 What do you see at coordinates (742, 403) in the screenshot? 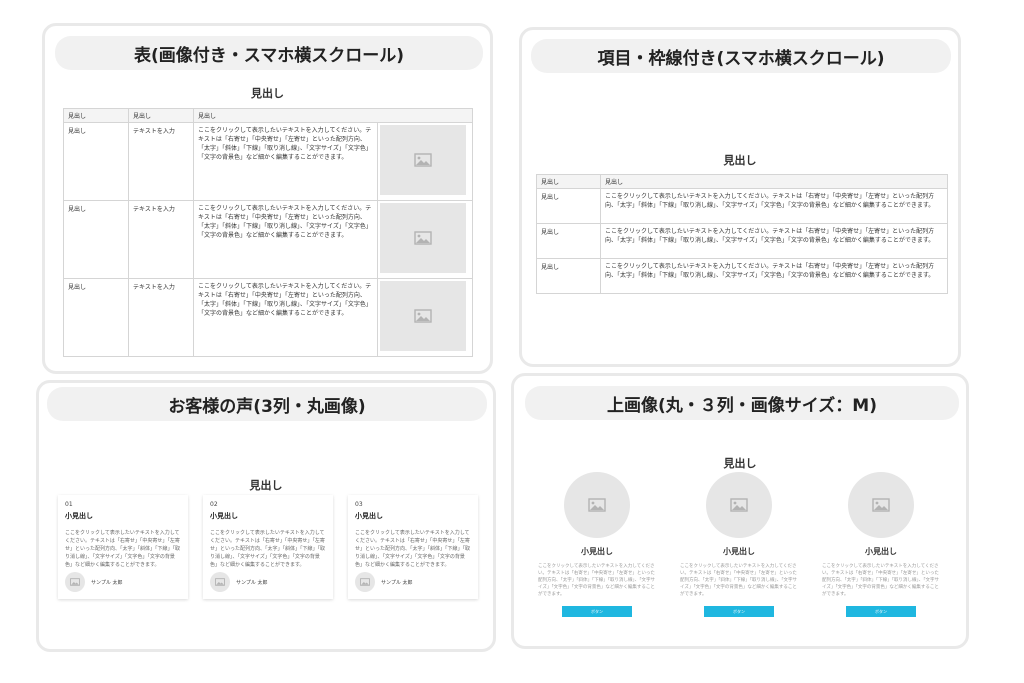
I see `panel-title: 上画像(丸・３列・画像サイズ：M)` at bounding box center [742, 403].